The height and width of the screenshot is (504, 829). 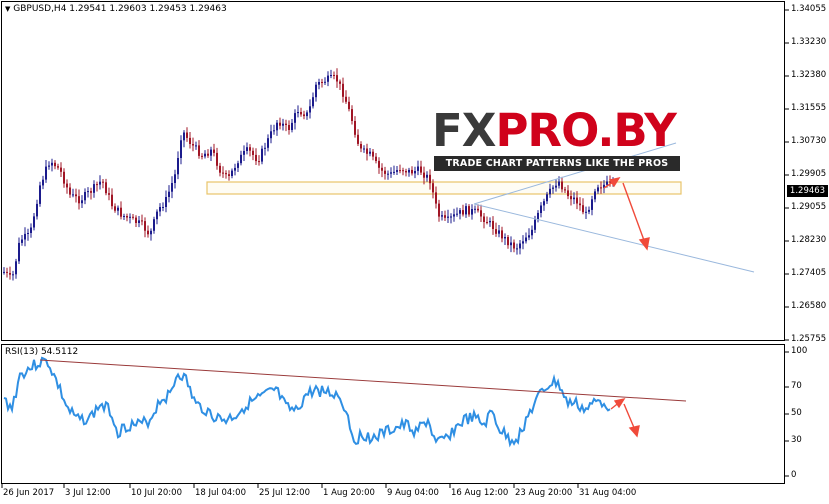 What do you see at coordinates (809, 9) in the screenshot?
I see `price-label-0: 1.34055` at bounding box center [809, 9].